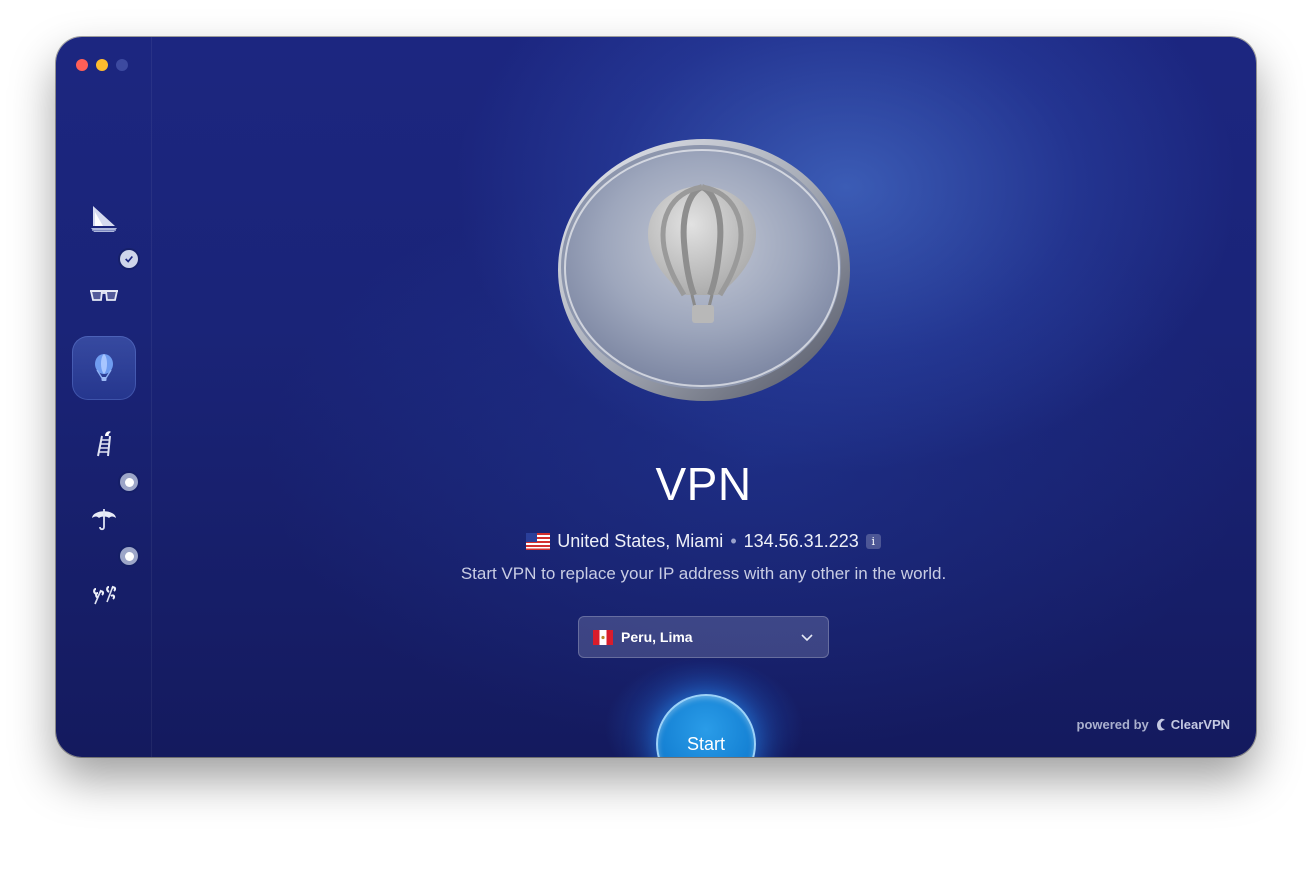 The image size is (1312, 870). What do you see at coordinates (873, 541) in the screenshot?
I see `info-icon: i` at bounding box center [873, 541].